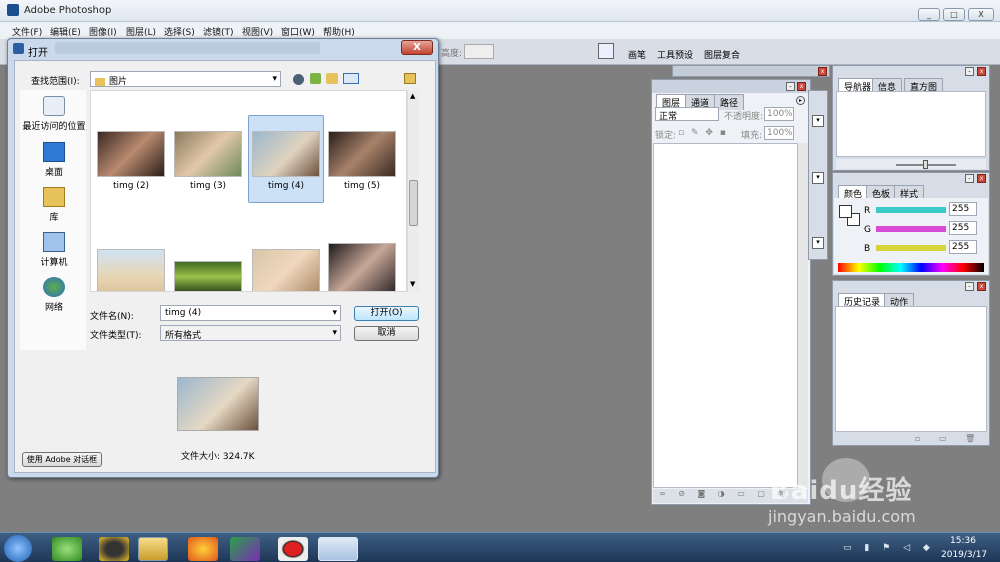 Image resolution: width=1000 pixels, height=562 pixels. I want to click on color-minimize-icon: -, so click(969, 178).